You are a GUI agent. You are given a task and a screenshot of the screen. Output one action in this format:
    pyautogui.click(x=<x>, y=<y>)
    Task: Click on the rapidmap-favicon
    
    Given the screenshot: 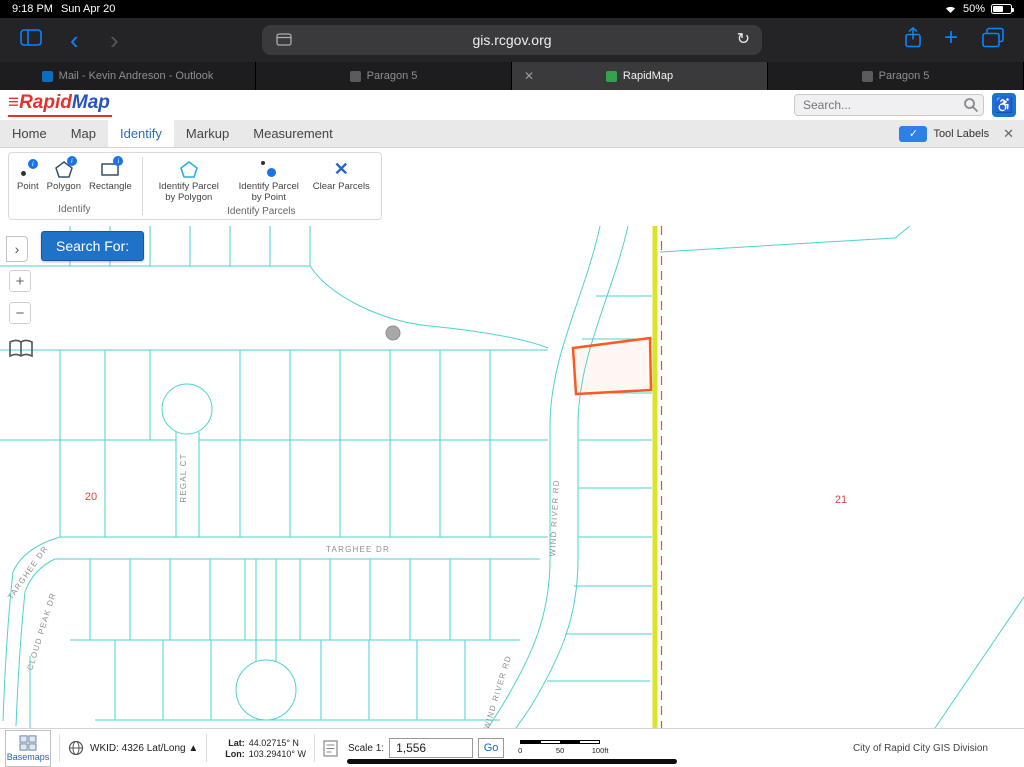 What is the action you would take?
    pyautogui.click(x=611, y=76)
    